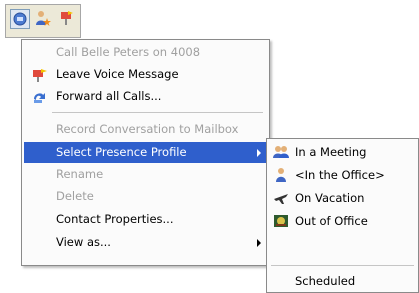 The width and height of the screenshot is (419, 293). Describe the element at coordinates (121, 152) in the screenshot. I see `menu-item-label: Select Presence Profile` at that location.